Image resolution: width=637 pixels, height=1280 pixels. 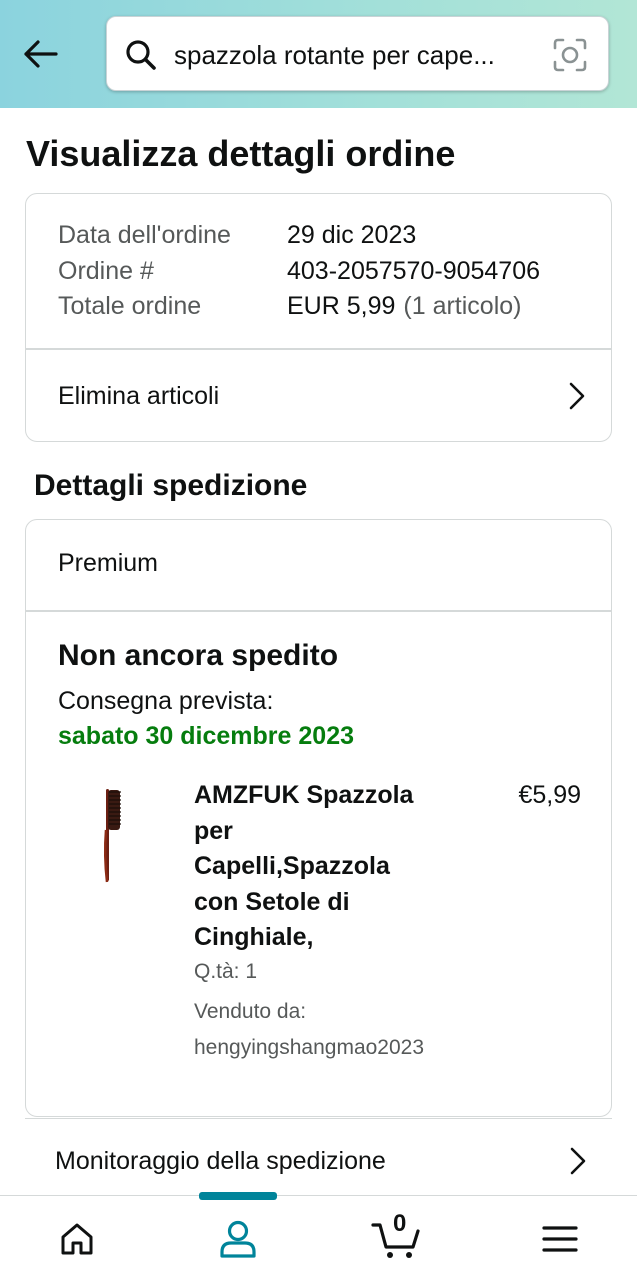 I want to click on expected-delivery-date: sabato 30 dicembre 2023, so click(x=206, y=736).